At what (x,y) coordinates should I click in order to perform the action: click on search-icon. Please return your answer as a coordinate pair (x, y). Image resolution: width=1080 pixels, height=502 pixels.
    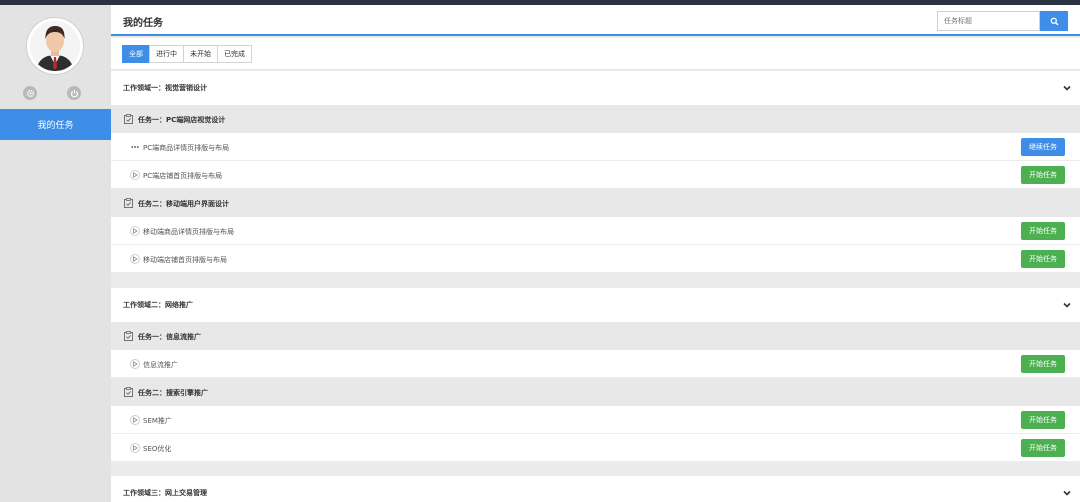
    Looking at the image, I should click on (1054, 21).